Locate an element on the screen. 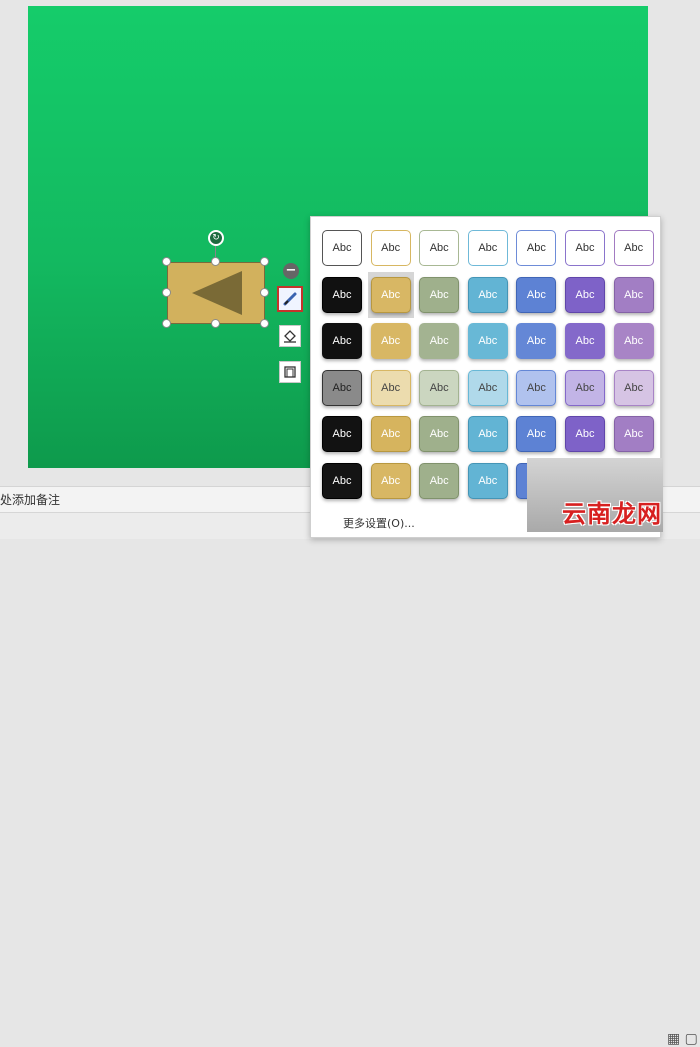 This screenshot has width=700, height=1047. resize-handle-br is located at coordinates (264, 323).